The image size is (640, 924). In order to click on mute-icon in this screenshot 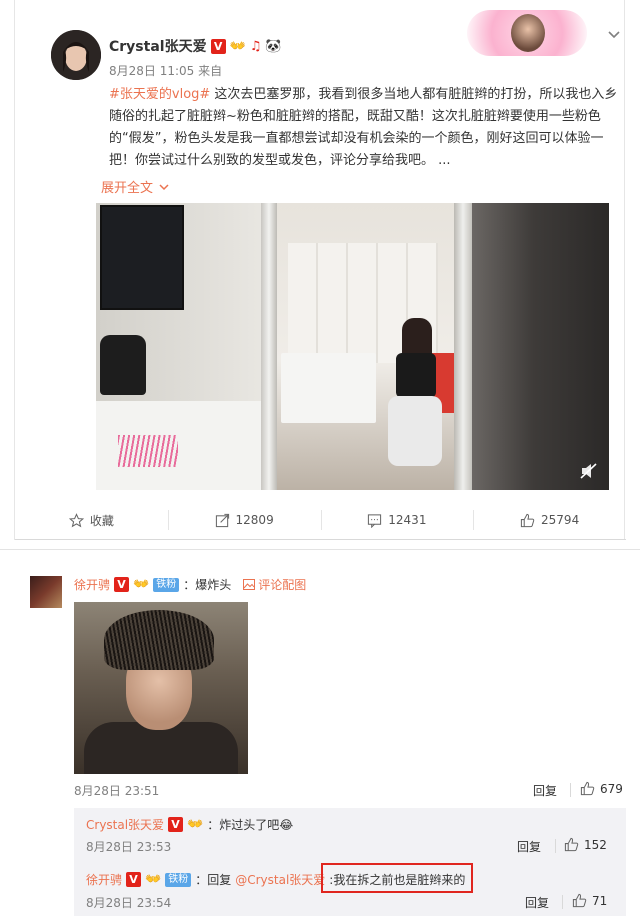, I will do `click(589, 471)`.